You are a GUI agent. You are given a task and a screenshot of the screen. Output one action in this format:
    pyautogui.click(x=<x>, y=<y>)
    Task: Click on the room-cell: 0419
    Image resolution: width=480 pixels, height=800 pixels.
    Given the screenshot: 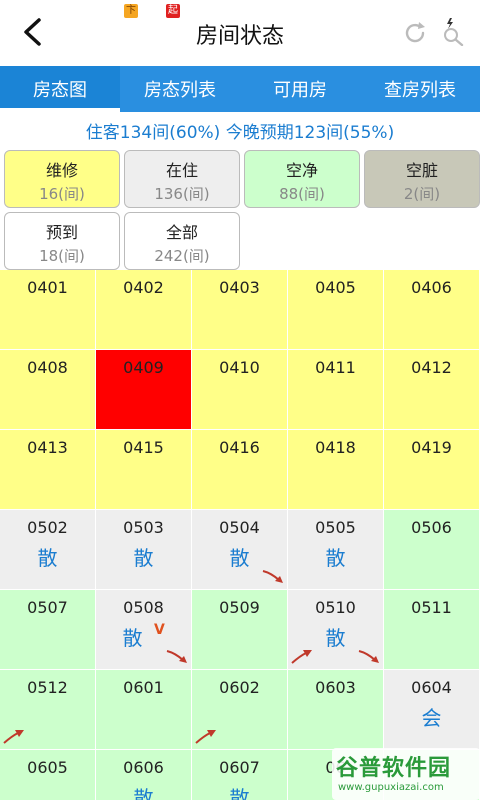 What is the action you would take?
    pyautogui.click(x=432, y=470)
    